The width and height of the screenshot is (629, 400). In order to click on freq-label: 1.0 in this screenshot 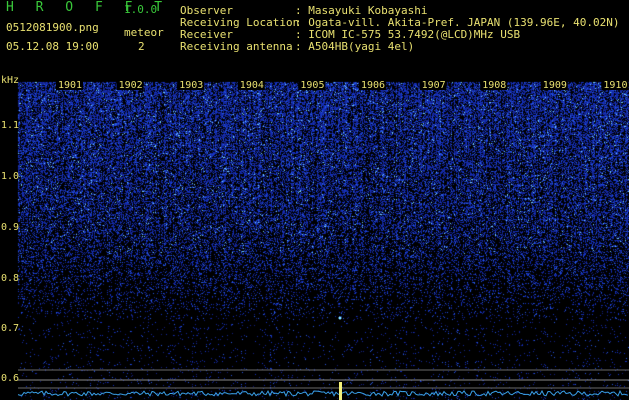, I will do `click(10, 176)`.